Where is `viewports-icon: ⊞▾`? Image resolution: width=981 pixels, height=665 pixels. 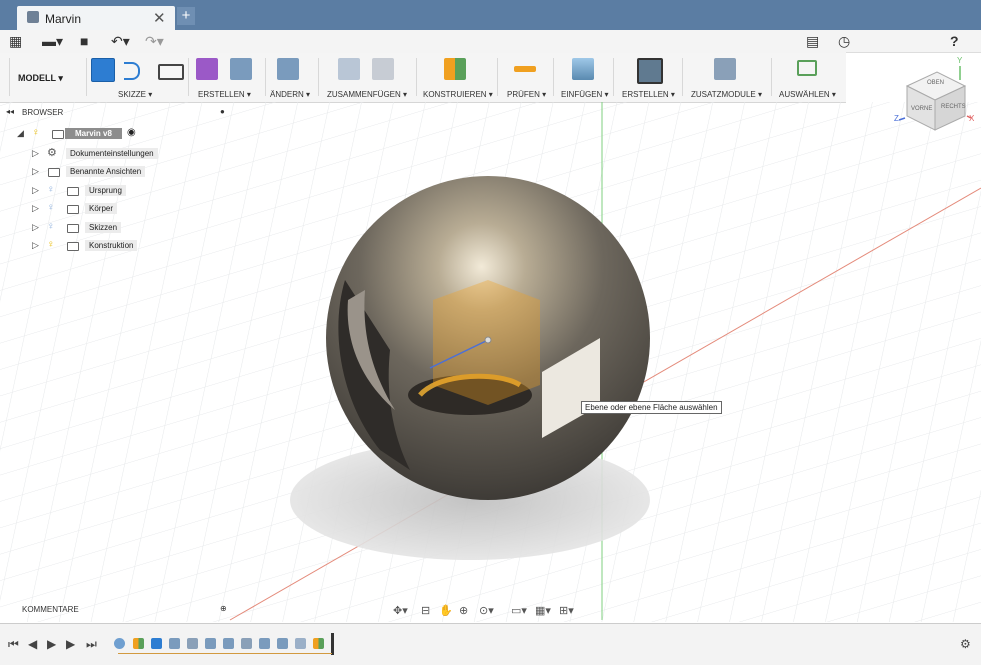
viewports-icon: ⊞▾ is located at coordinates (566, 610).